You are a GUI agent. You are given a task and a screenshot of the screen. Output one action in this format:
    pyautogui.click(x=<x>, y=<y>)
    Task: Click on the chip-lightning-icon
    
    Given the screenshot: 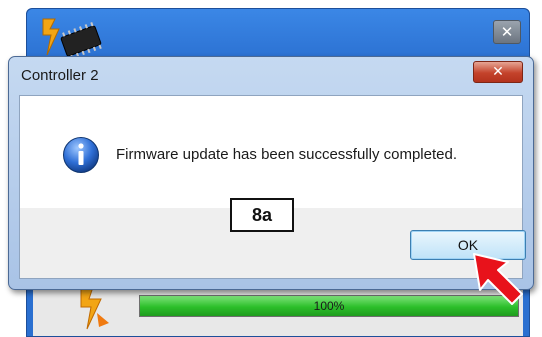 What is the action you would take?
    pyautogui.click(x=72, y=39)
    